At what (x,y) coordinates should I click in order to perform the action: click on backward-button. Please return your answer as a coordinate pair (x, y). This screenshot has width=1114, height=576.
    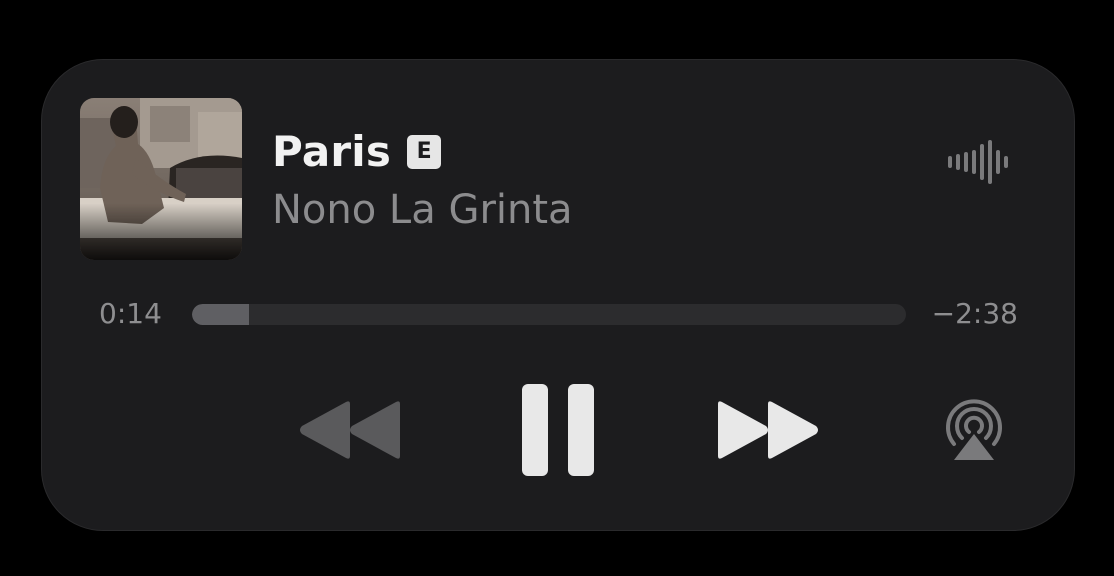
    Looking at the image, I should click on (350, 430).